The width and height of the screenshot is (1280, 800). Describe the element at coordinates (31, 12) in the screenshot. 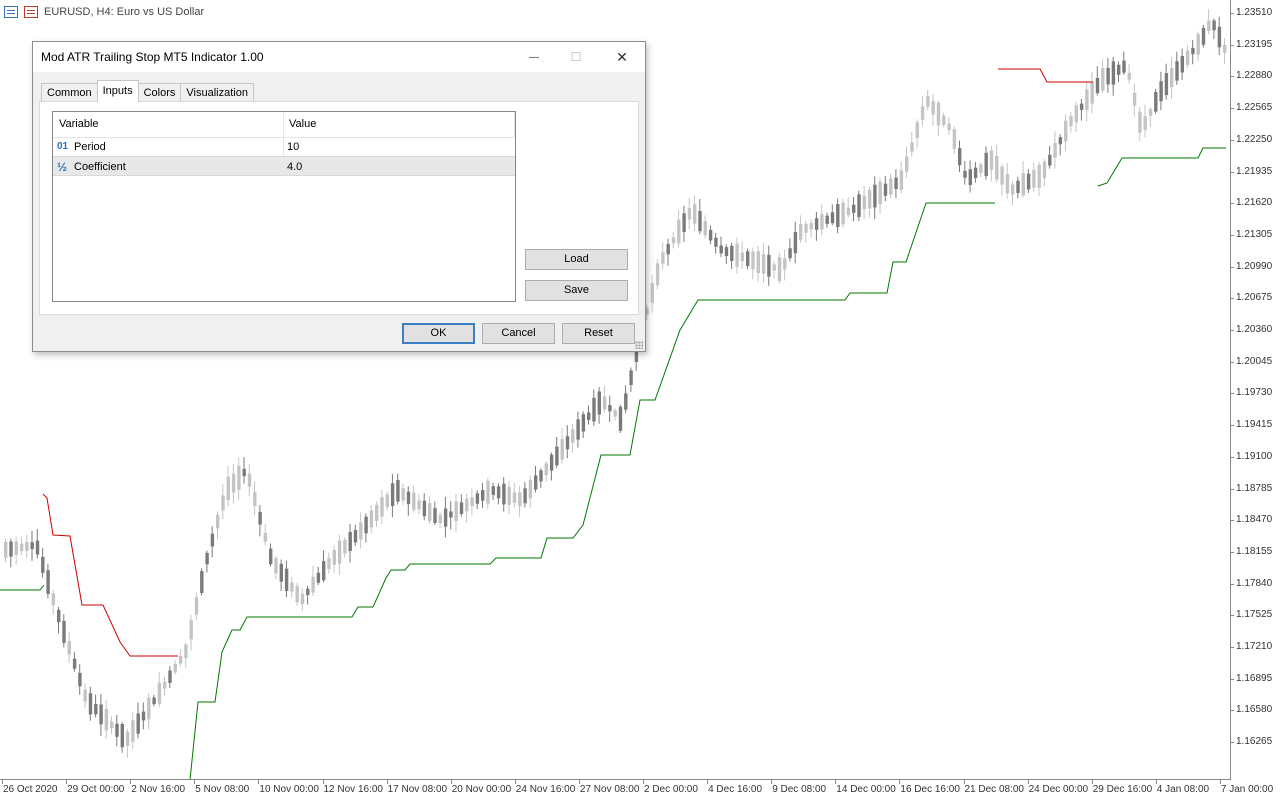

I see `chart-properties-icon` at that location.